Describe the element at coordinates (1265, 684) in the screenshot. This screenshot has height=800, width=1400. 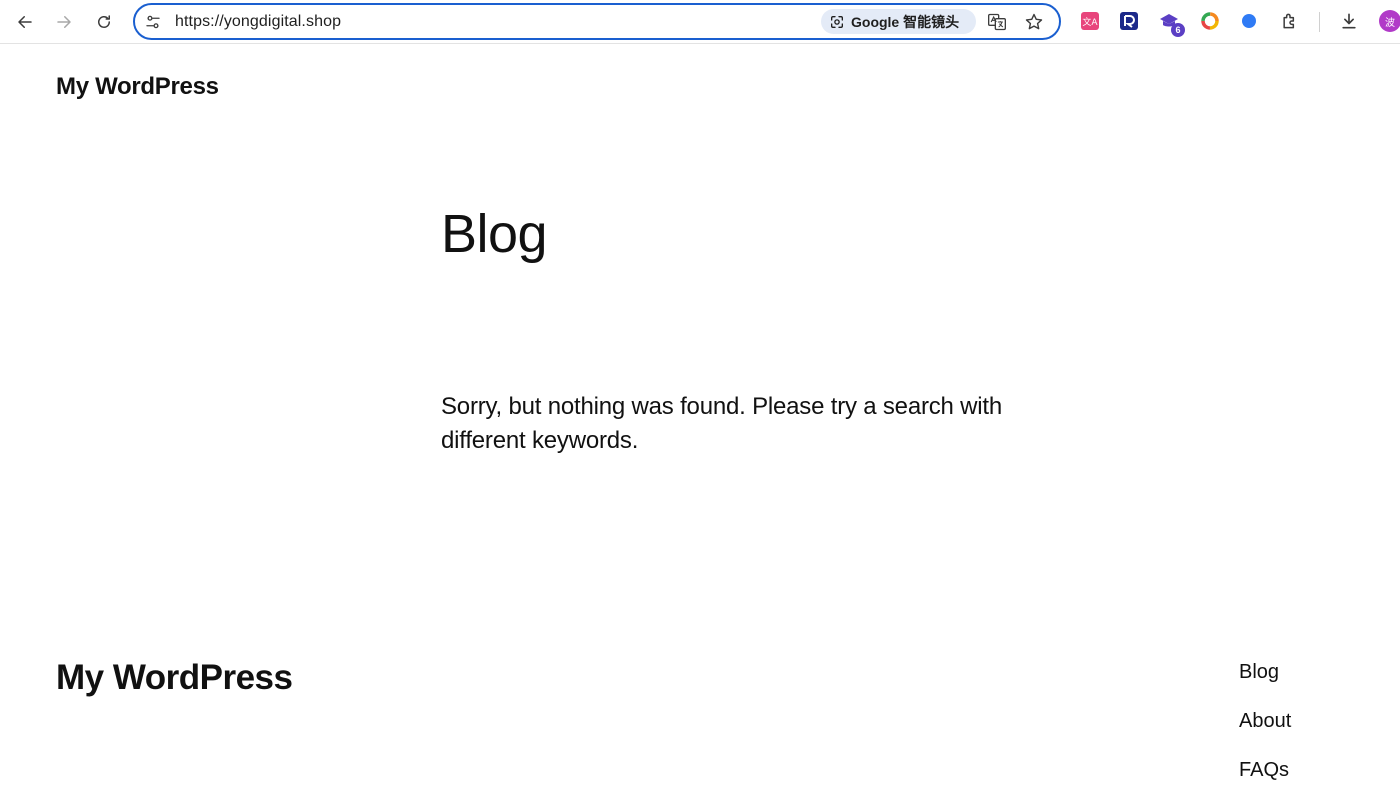
I see `footer-link-blog: Blog` at that location.